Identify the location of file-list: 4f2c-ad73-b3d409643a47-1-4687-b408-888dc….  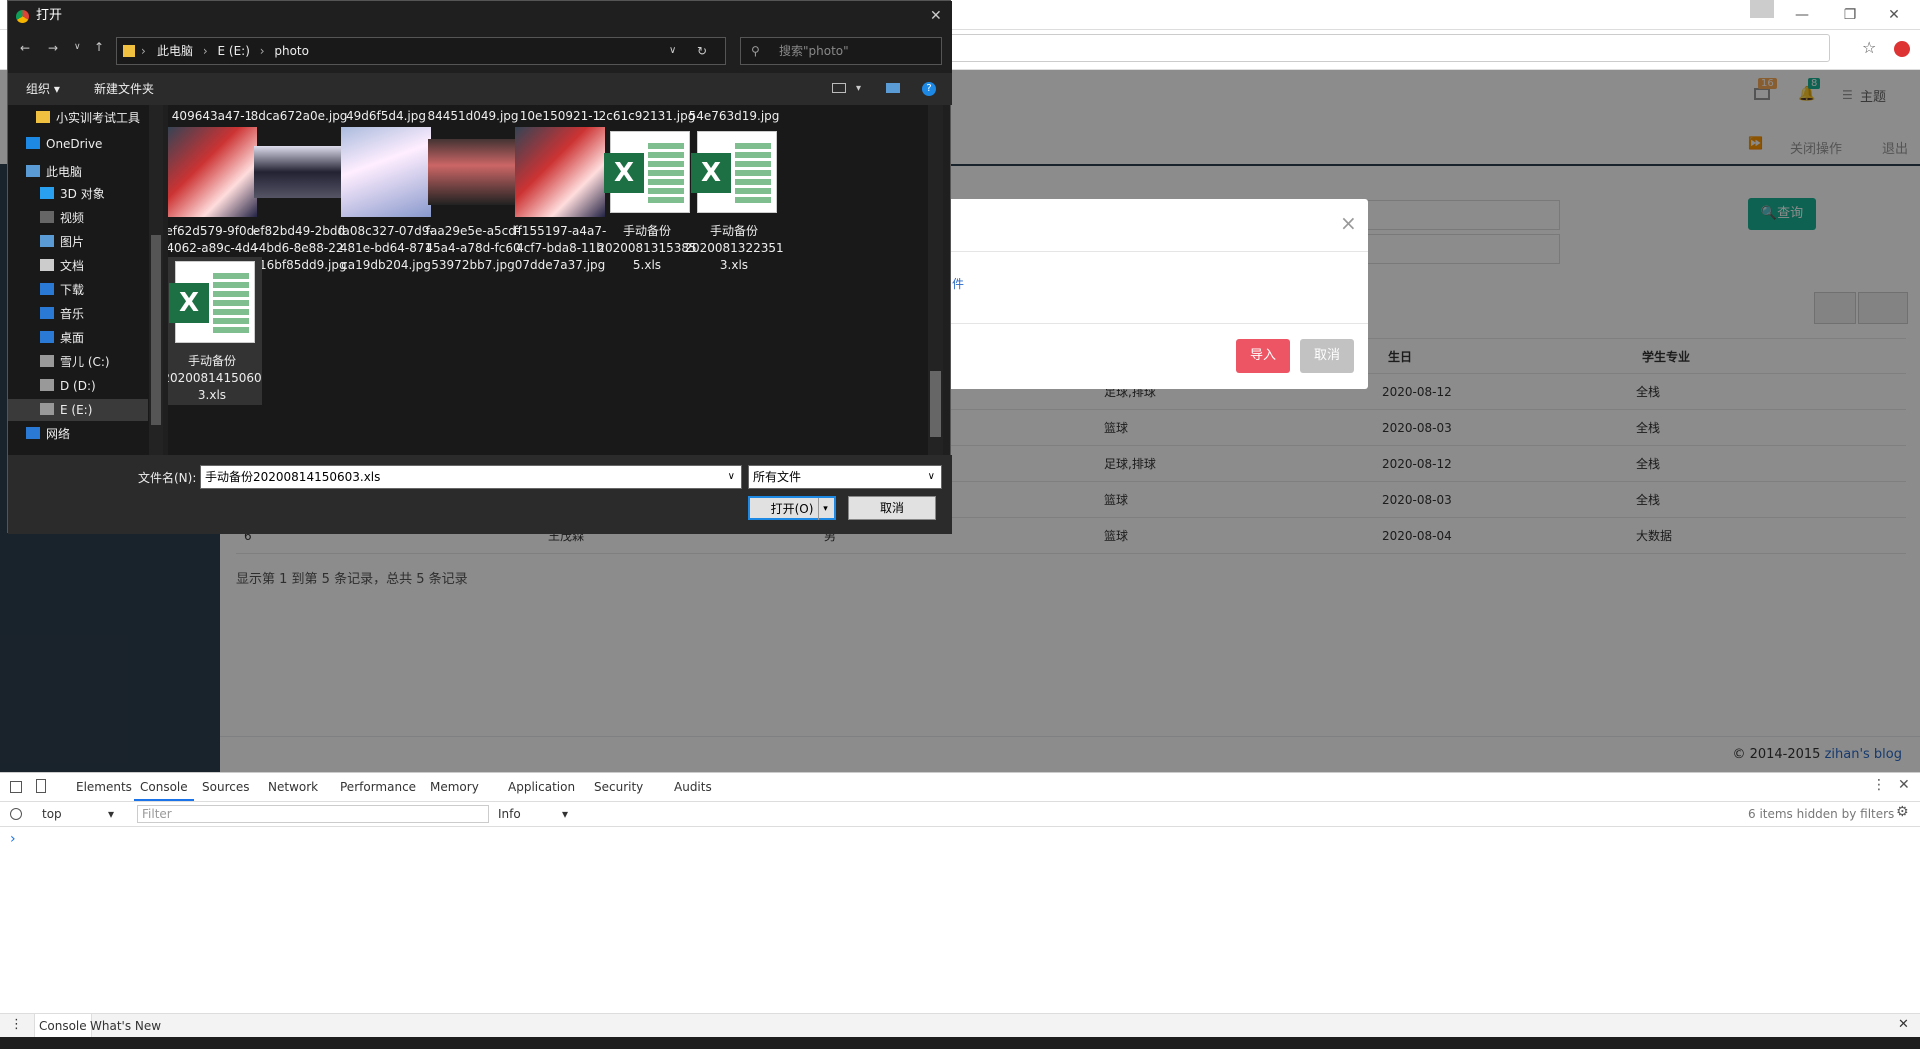
(555, 280).